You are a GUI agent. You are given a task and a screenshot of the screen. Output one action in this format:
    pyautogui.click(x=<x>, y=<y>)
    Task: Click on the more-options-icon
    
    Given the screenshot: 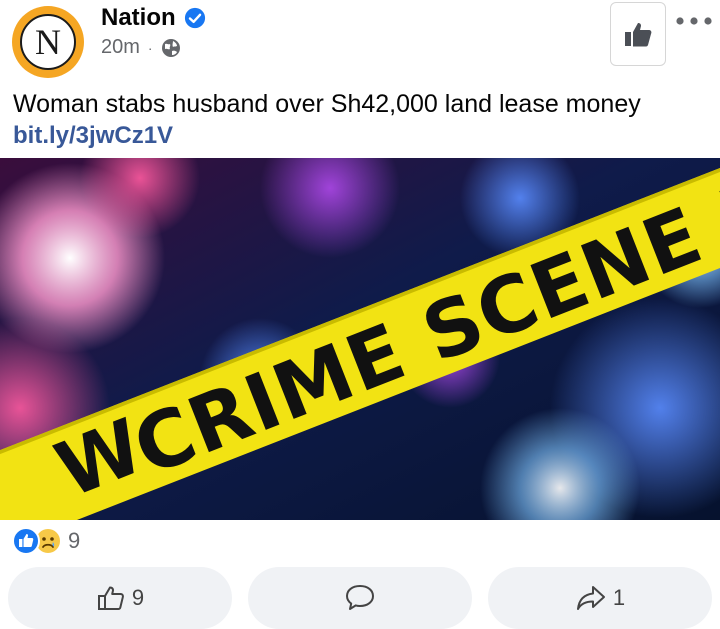 What is the action you would take?
    pyautogui.click(x=694, y=21)
    